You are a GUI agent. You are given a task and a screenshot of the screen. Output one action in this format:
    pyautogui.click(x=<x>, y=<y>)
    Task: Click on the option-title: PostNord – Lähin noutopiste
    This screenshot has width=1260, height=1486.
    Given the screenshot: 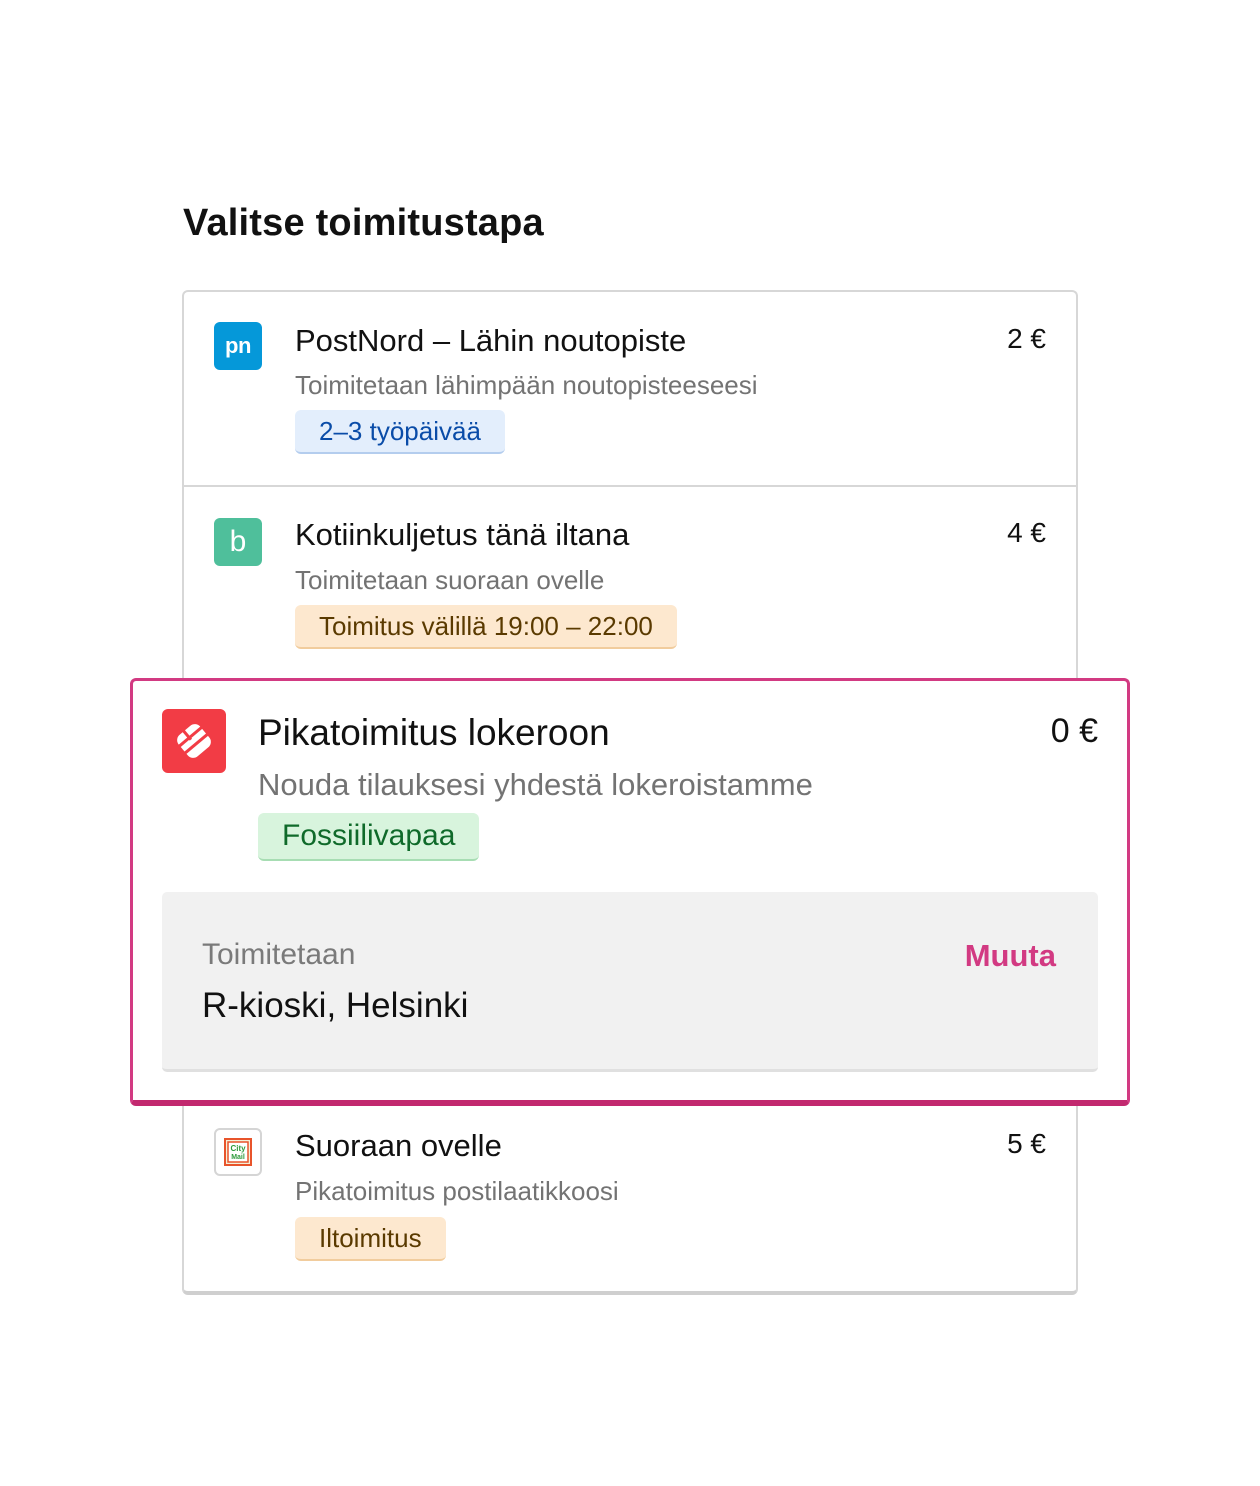 What is the action you would take?
    pyautogui.click(x=491, y=340)
    